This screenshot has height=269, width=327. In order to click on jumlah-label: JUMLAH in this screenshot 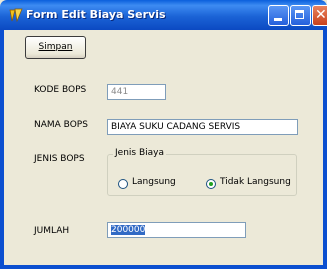, I will do `click(52, 231)`.